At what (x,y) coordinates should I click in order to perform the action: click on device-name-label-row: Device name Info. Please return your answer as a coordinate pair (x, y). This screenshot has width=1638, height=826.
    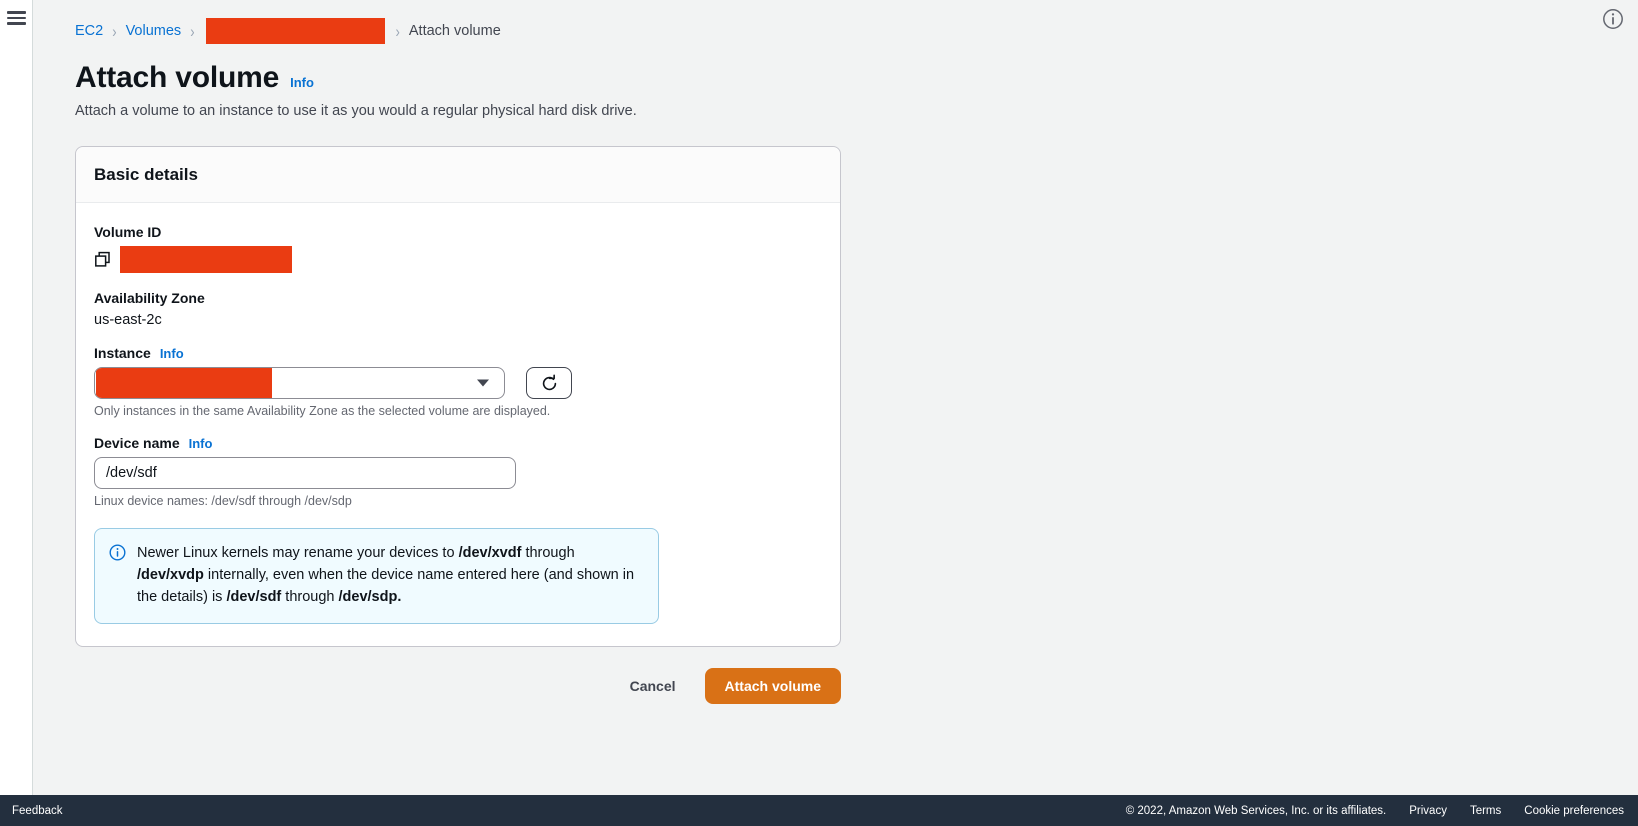
    Looking at the image, I should click on (458, 443).